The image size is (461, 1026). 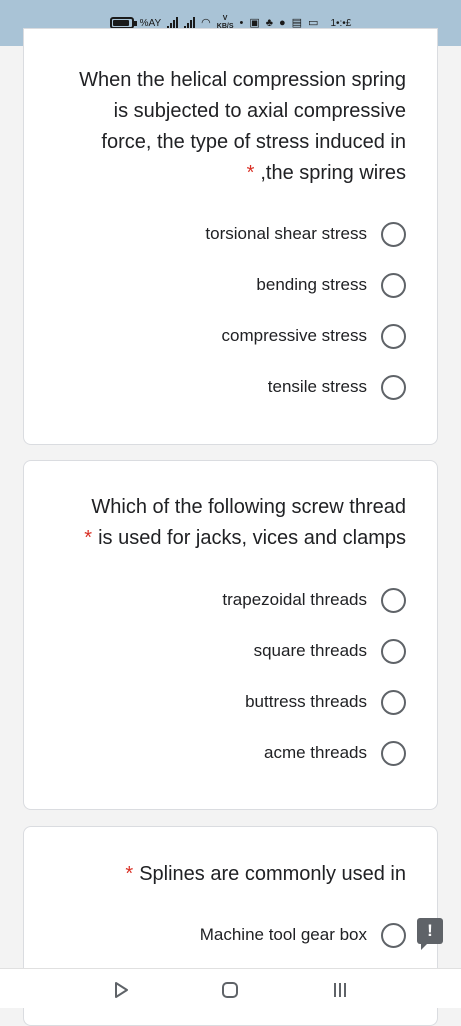 What do you see at coordinates (430, 930) in the screenshot?
I see `feedback-label: !` at bounding box center [430, 930].